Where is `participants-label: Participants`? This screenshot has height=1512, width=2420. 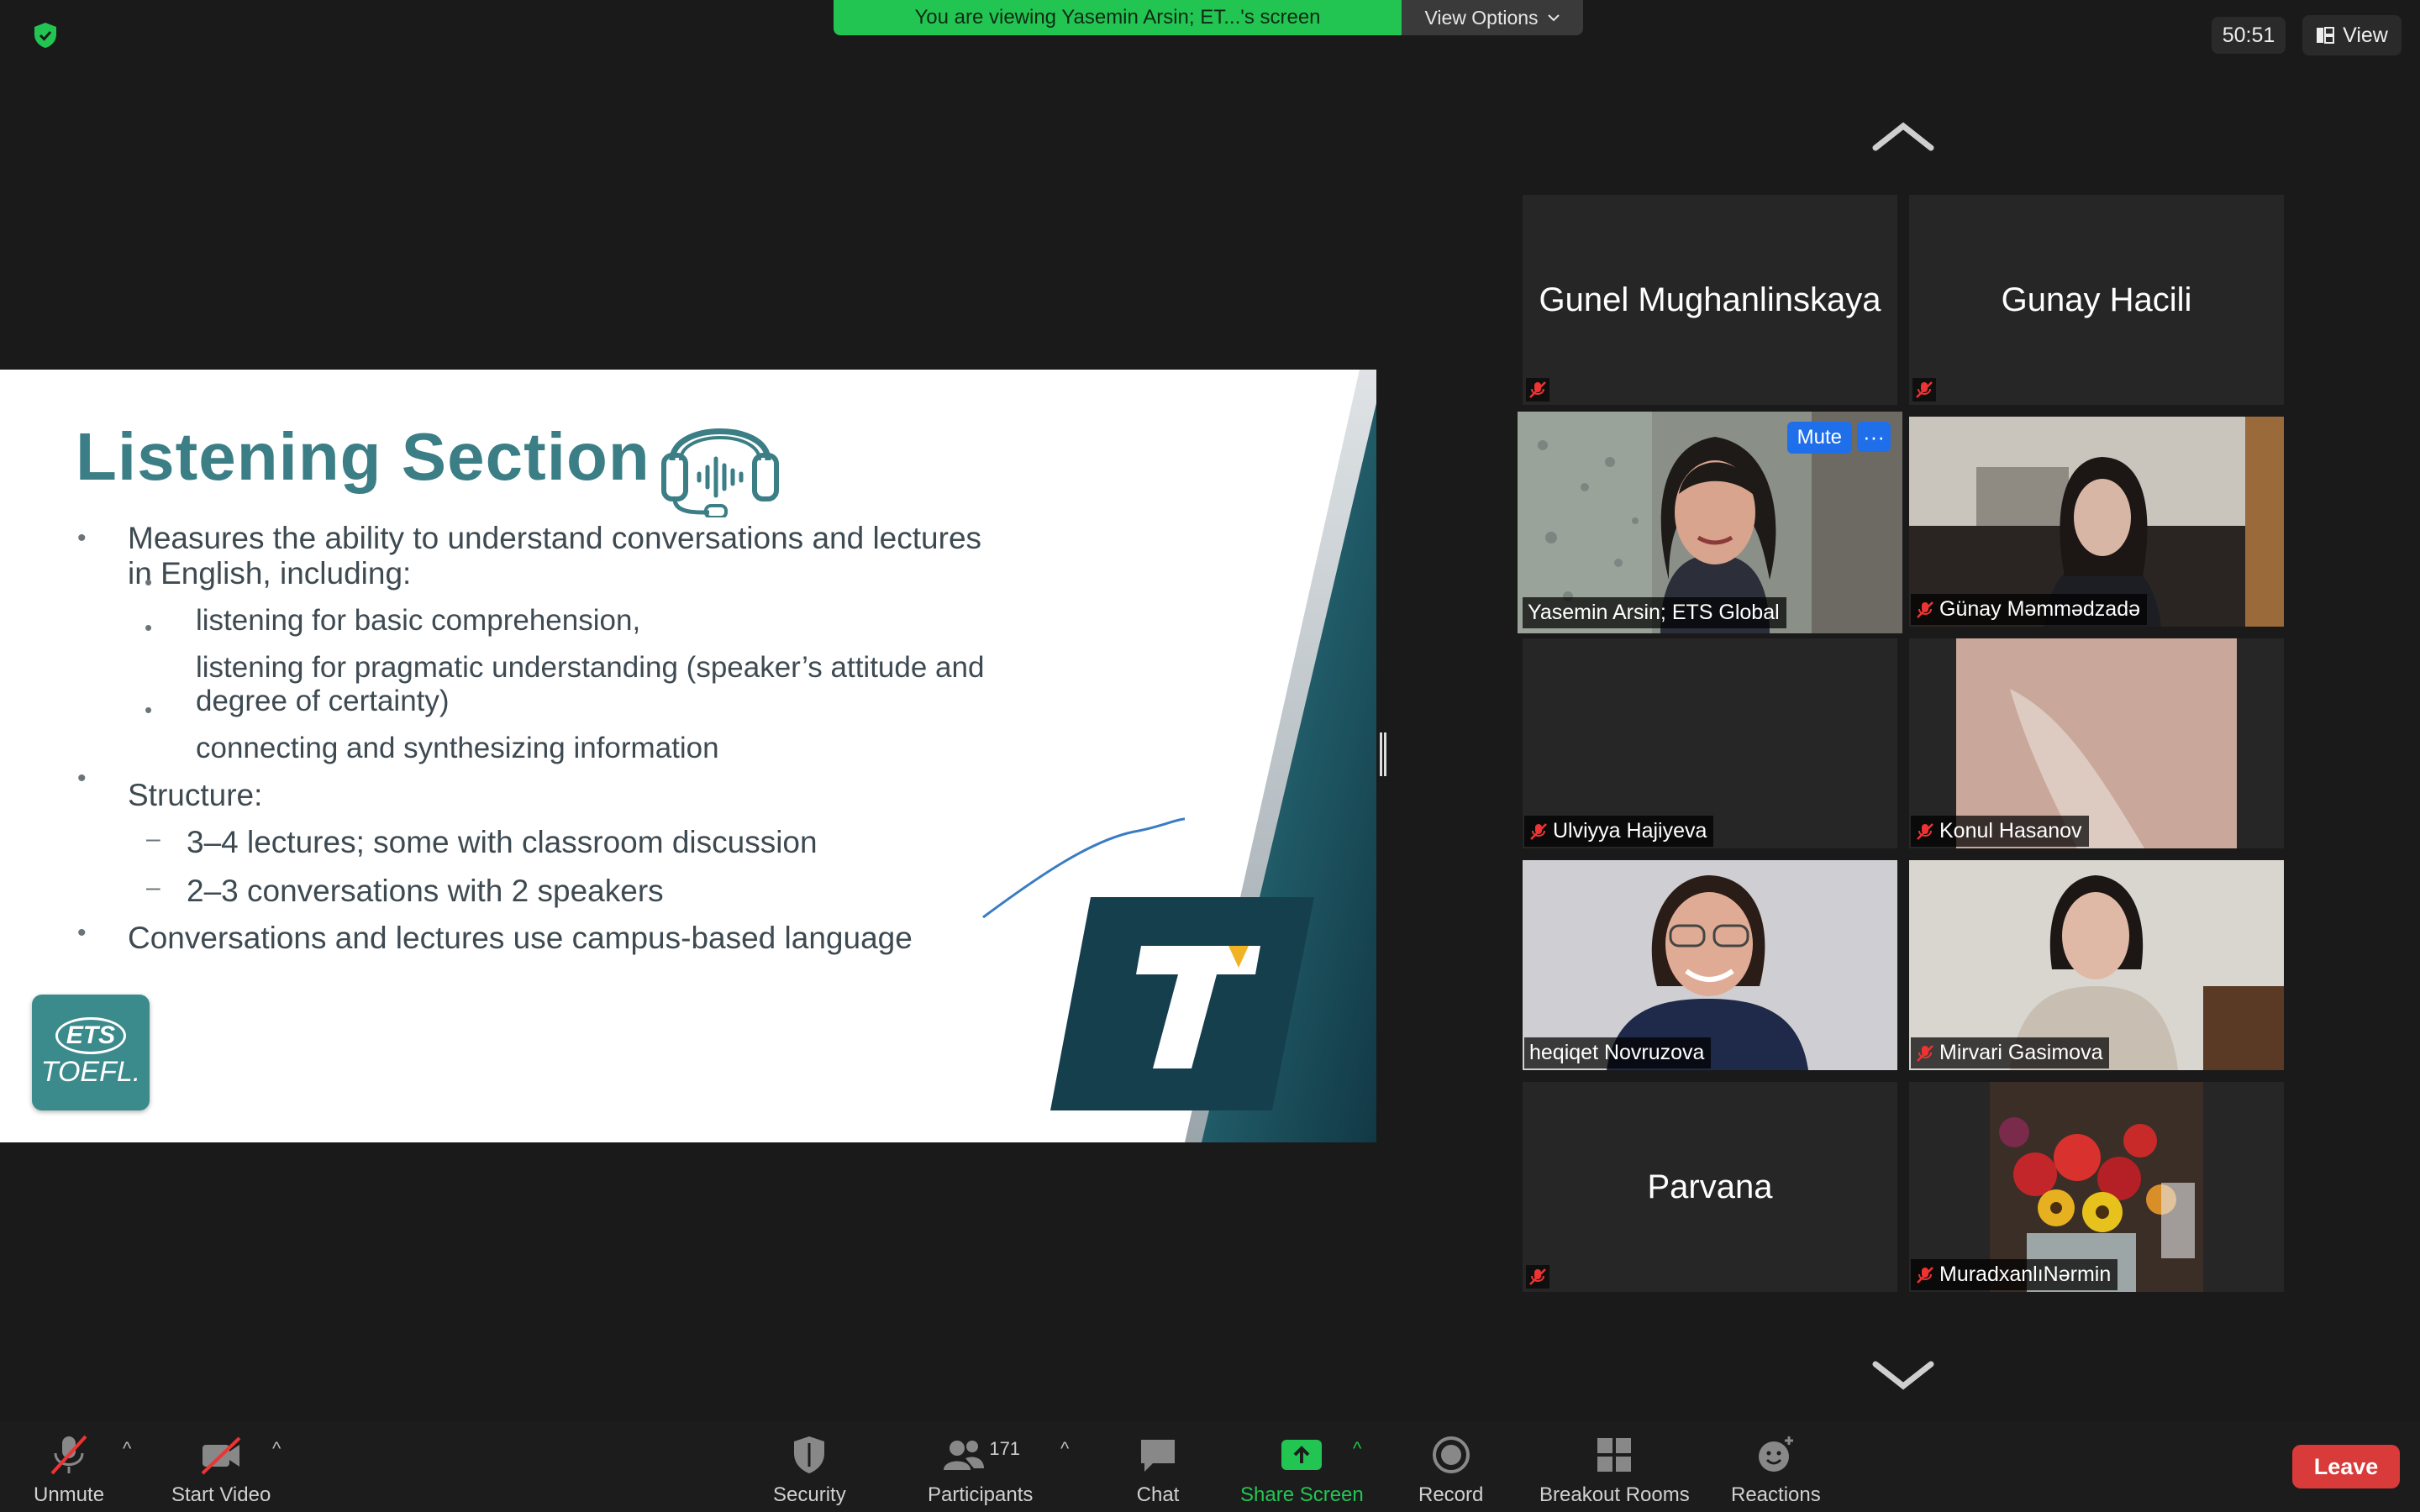
participants-label: Participants is located at coordinates (981, 1494).